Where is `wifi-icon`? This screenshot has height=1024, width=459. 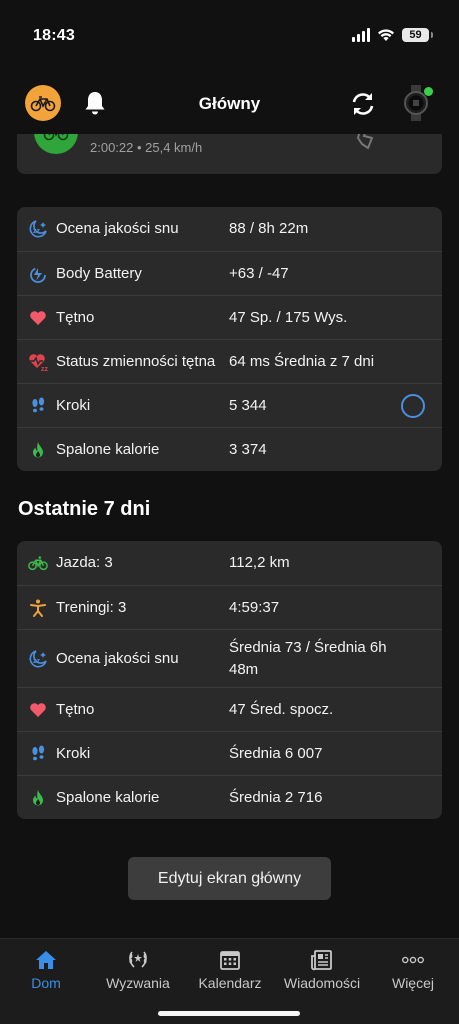
wifi-icon is located at coordinates (386, 35).